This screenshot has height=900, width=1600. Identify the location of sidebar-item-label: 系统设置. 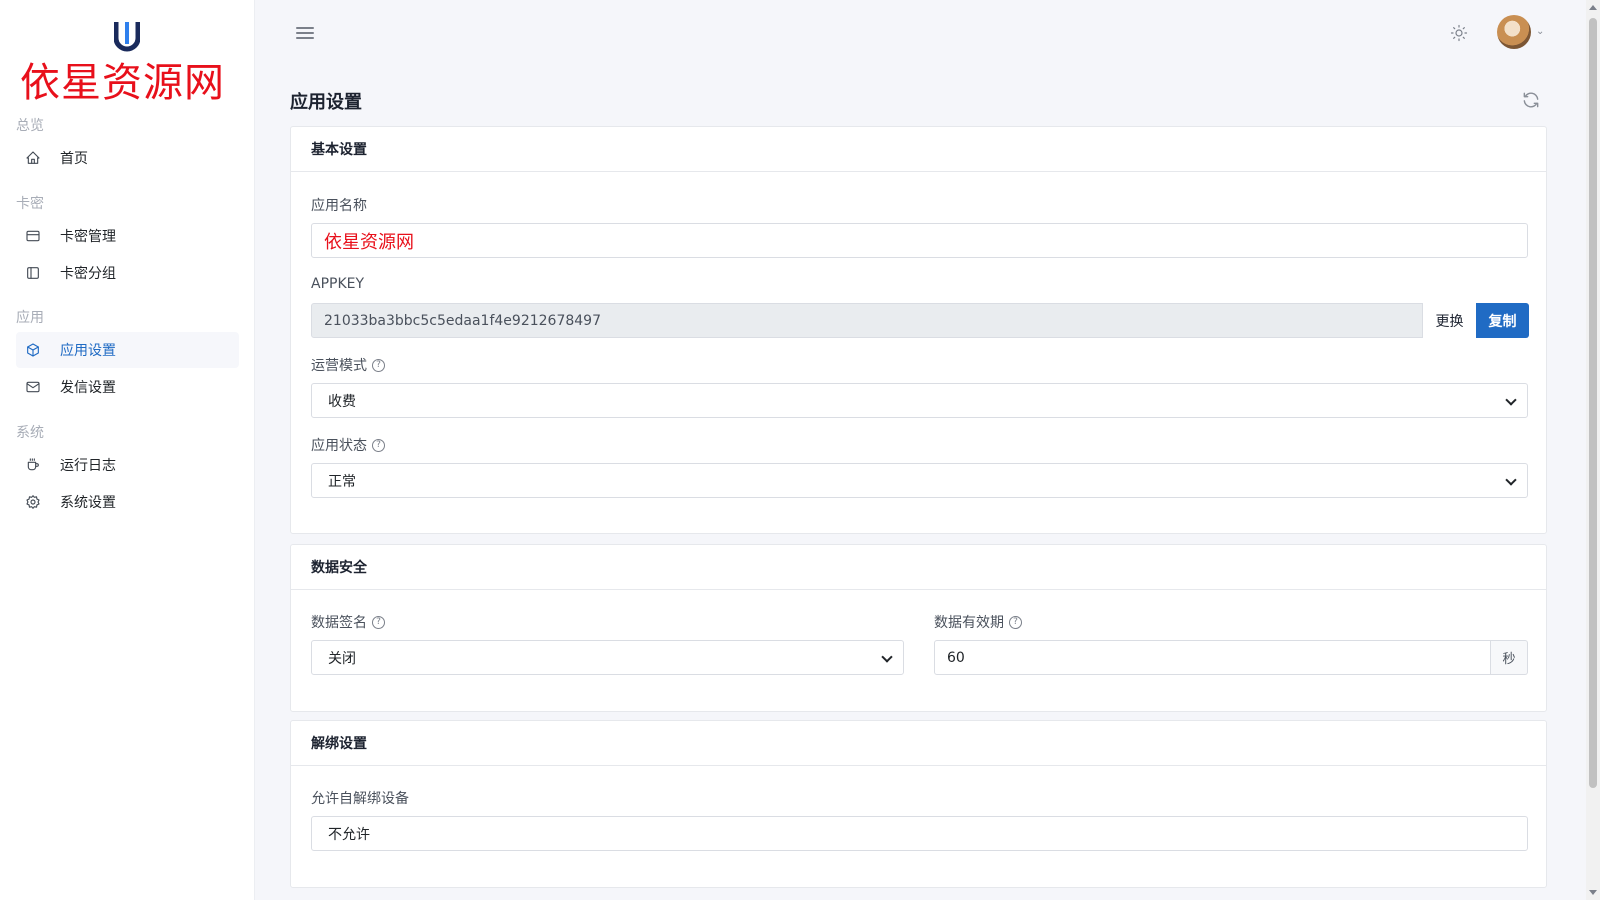
(88, 503).